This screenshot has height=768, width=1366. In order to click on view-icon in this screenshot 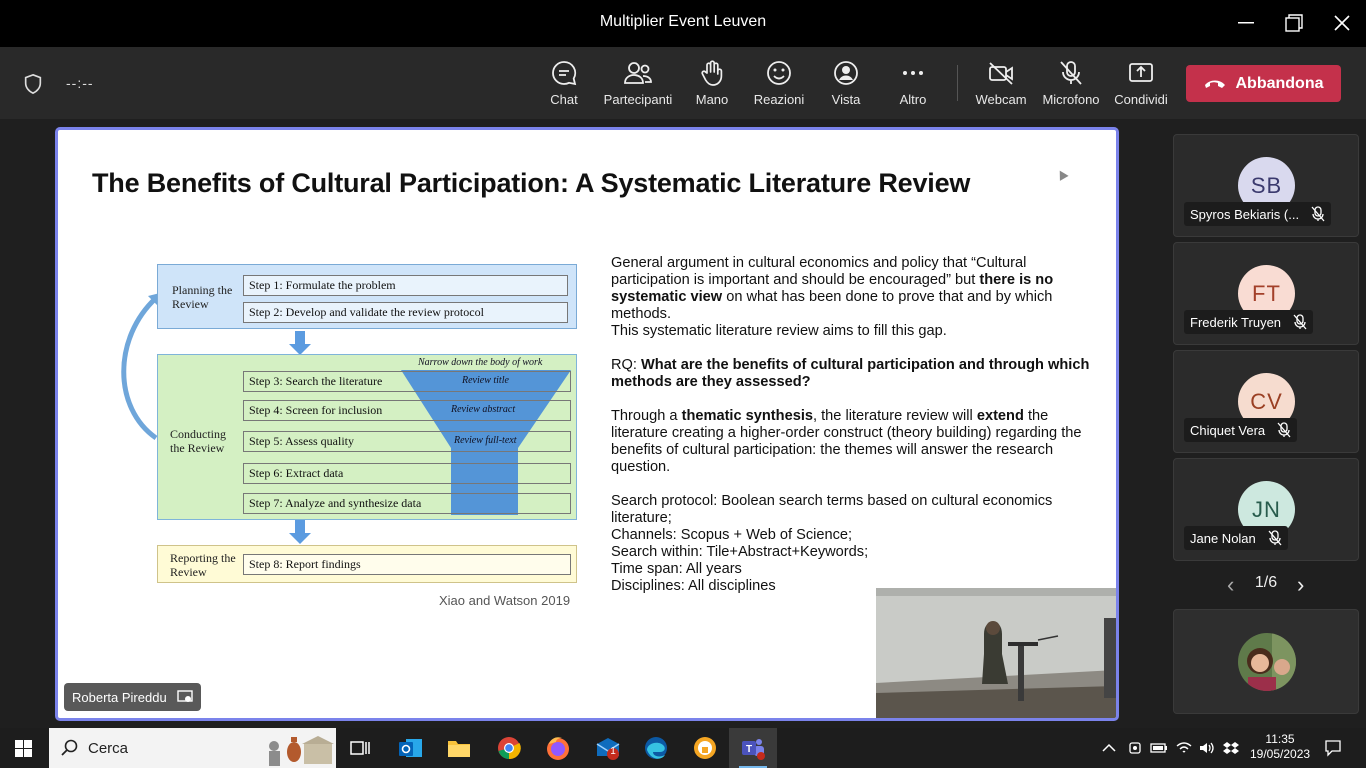, I will do `click(846, 73)`.